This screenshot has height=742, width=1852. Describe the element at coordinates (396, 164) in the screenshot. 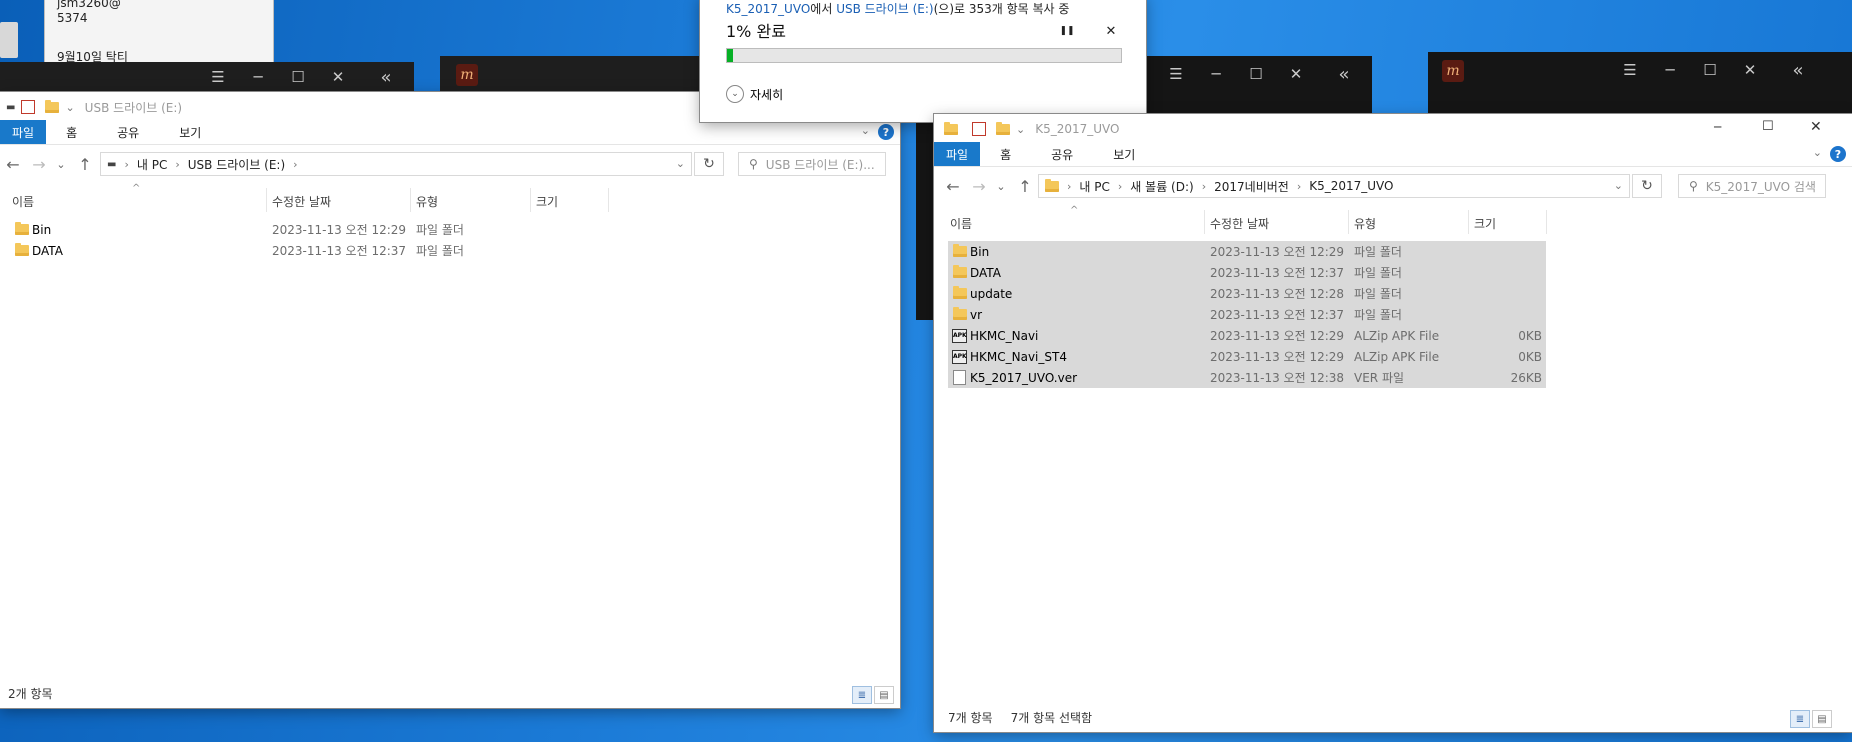

I see `address-bar: ▬ › 내 PC › USB 드라이브 (E:) › ⌄` at that location.